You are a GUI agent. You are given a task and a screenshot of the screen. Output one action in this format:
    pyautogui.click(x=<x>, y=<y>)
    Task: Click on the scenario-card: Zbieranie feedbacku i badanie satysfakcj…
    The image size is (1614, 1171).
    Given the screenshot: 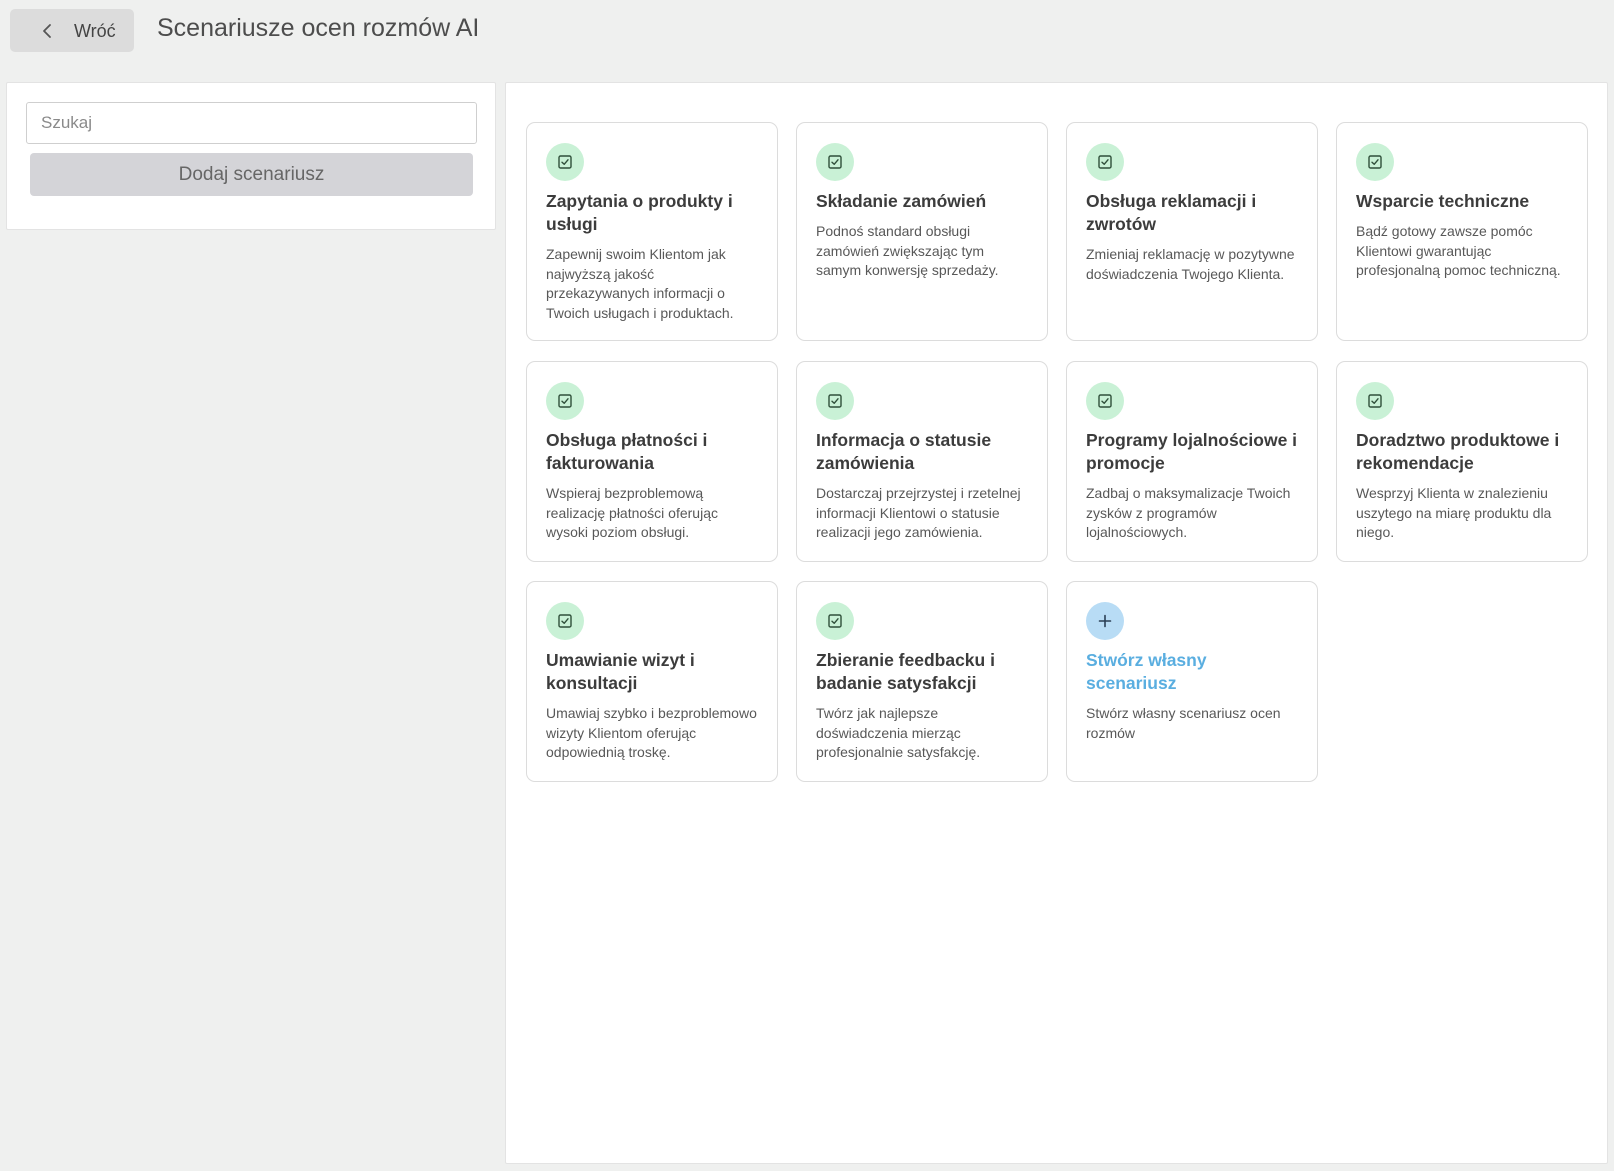 What is the action you would take?
    pyautogui.click(x=922, y=681)
    